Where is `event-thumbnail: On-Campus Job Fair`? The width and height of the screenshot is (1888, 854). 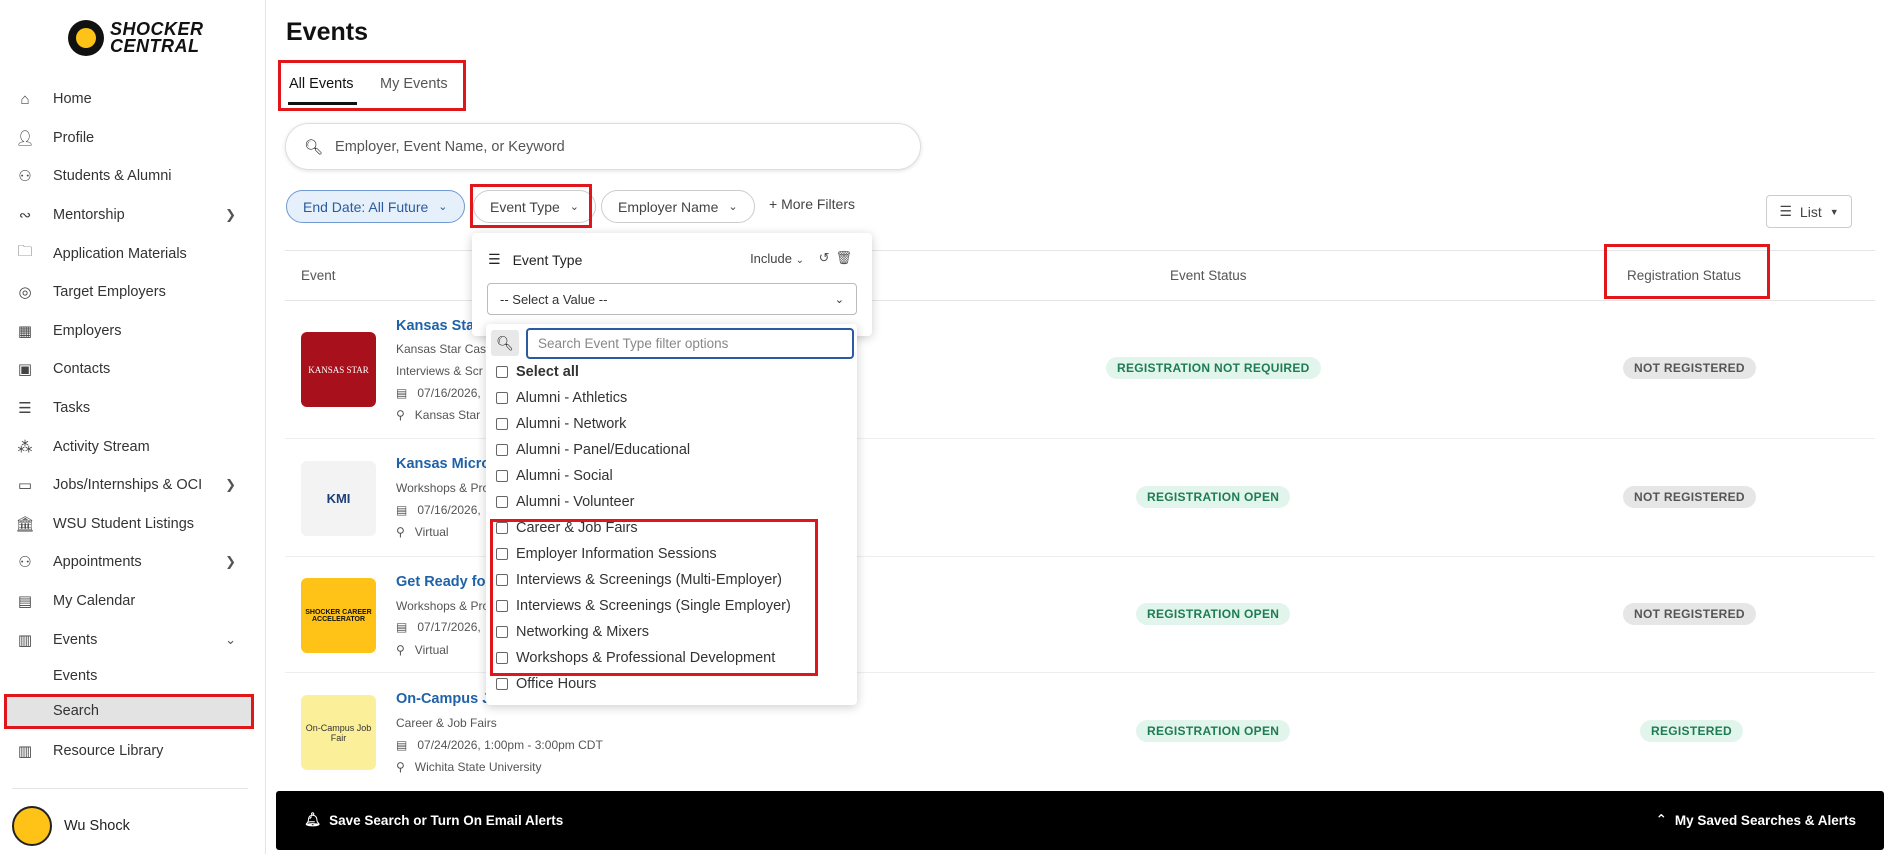
event-thumbnail: On-Campus Job Fair is located at coordinates (338, 732).